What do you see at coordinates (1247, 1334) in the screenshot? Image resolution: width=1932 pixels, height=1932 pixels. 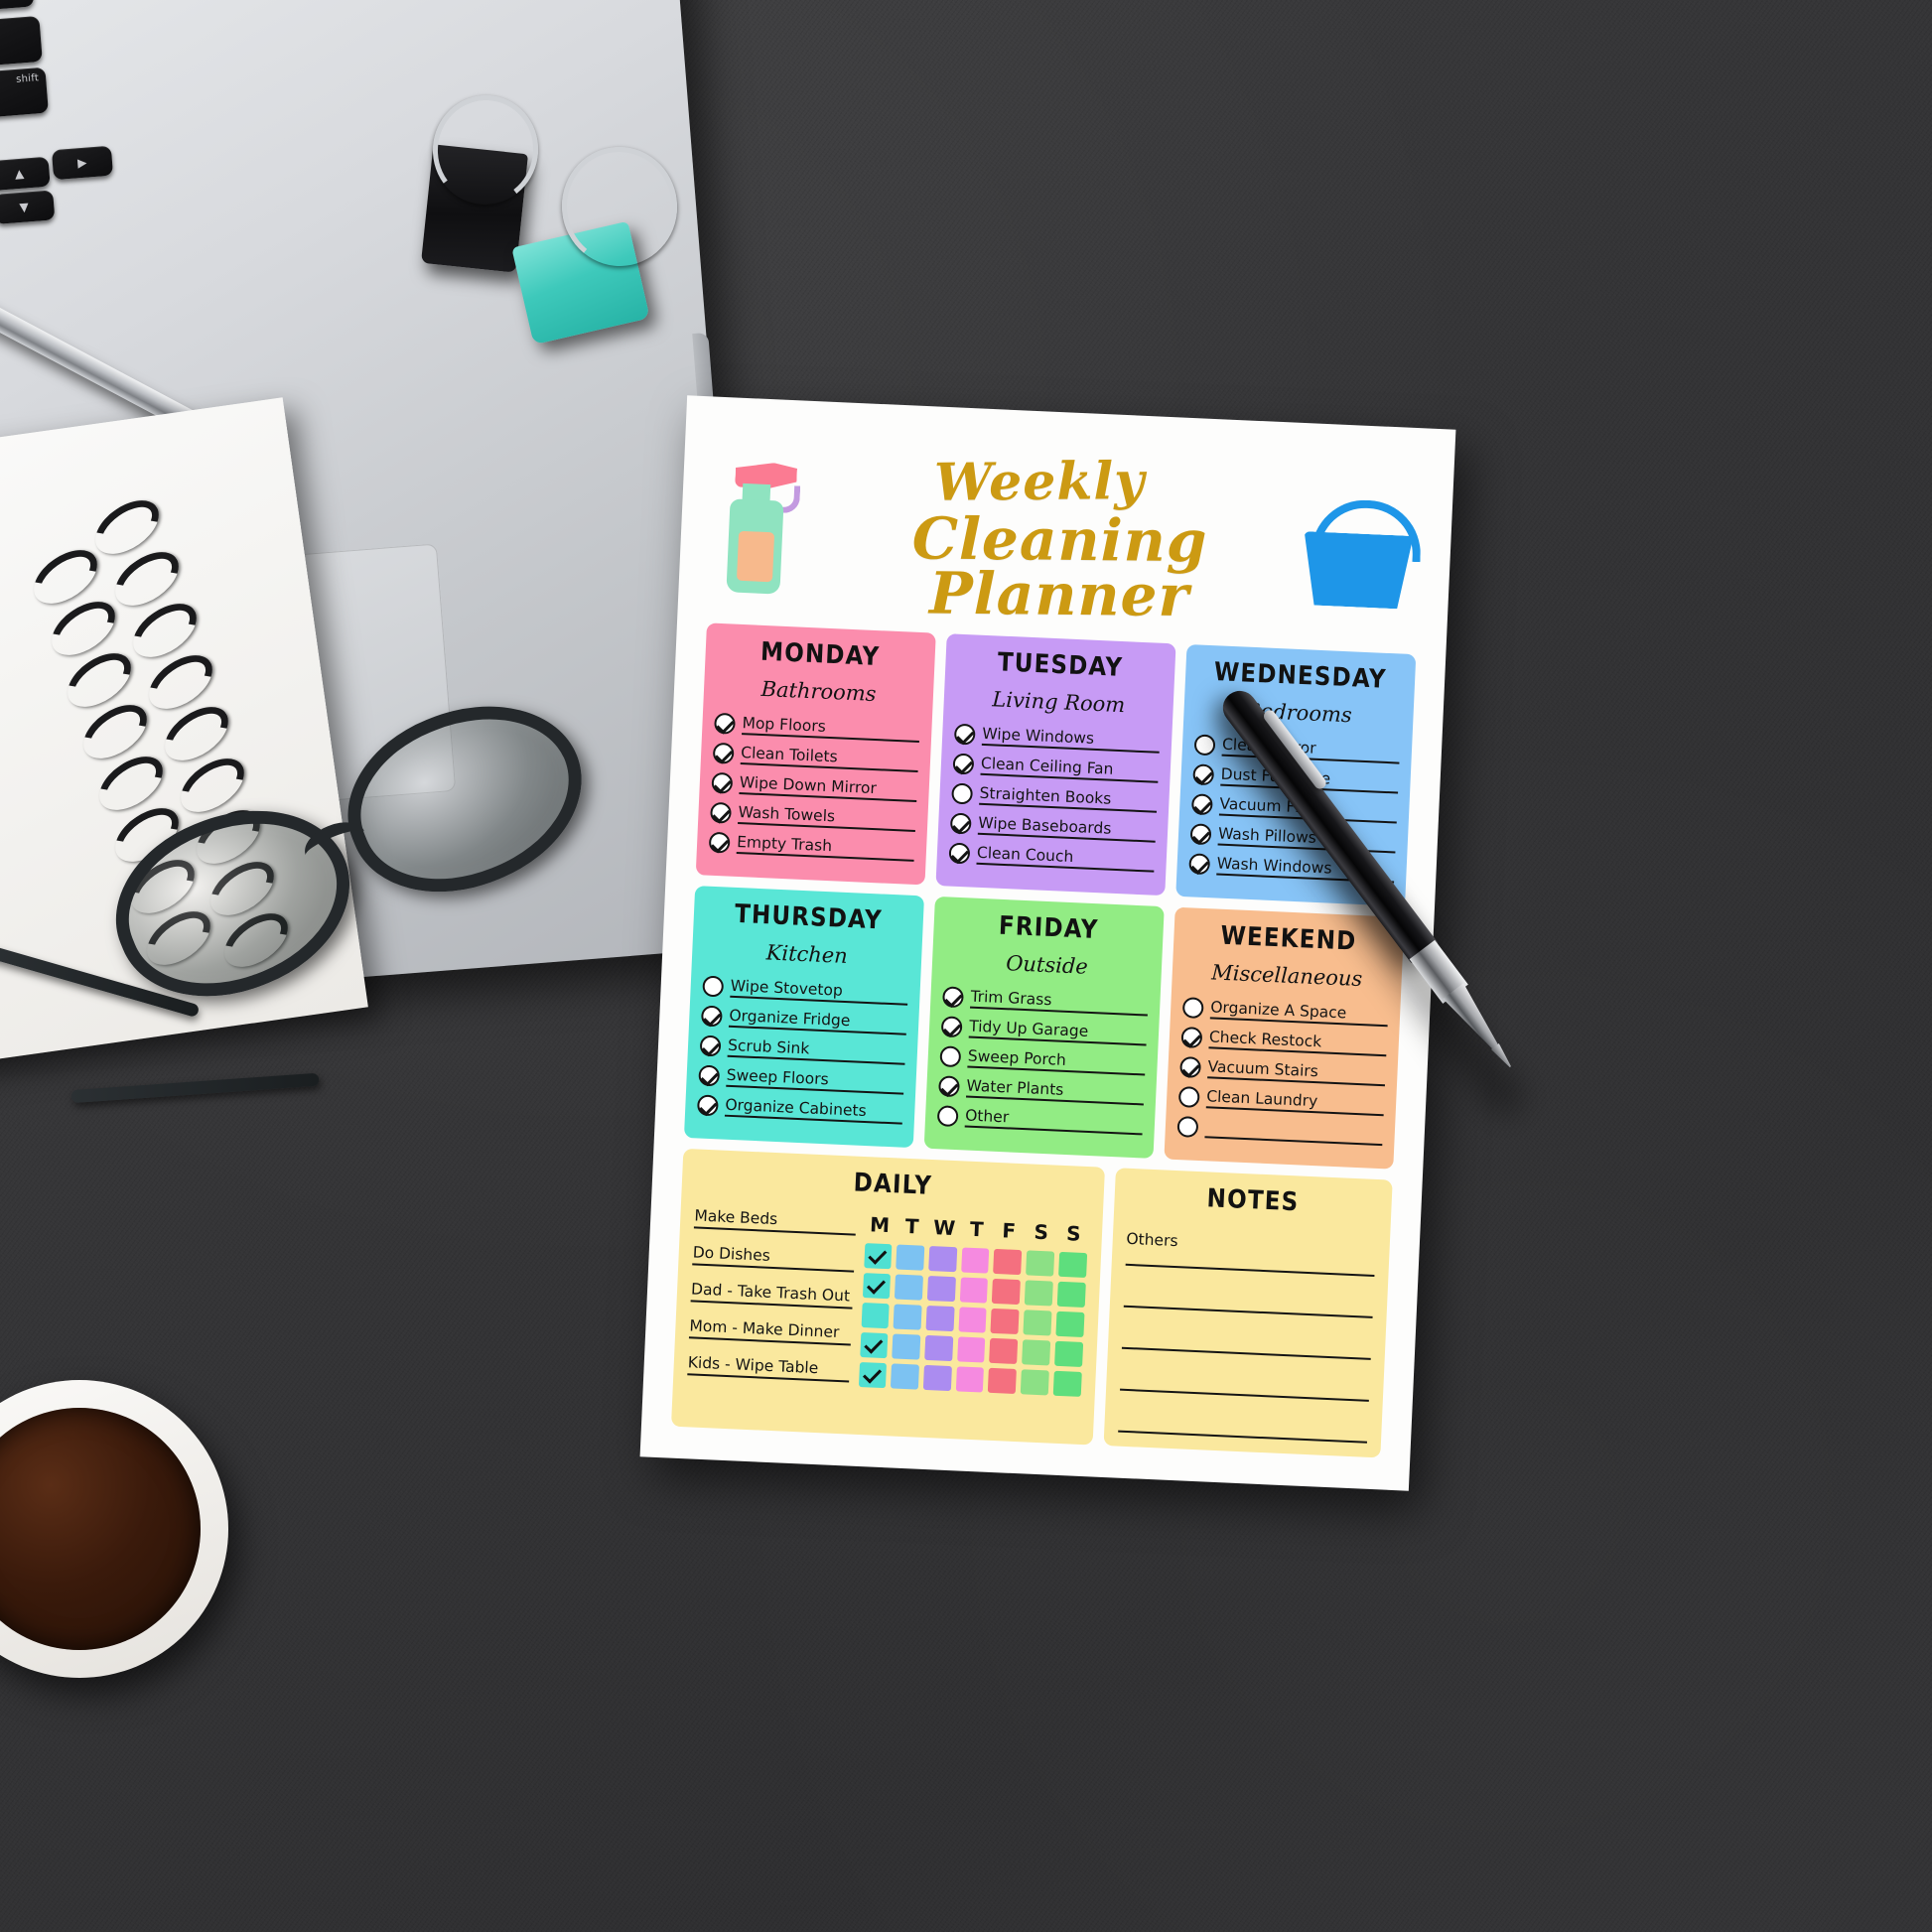 I see `notes-lines: Others` at bounding box center [1247, 1334].